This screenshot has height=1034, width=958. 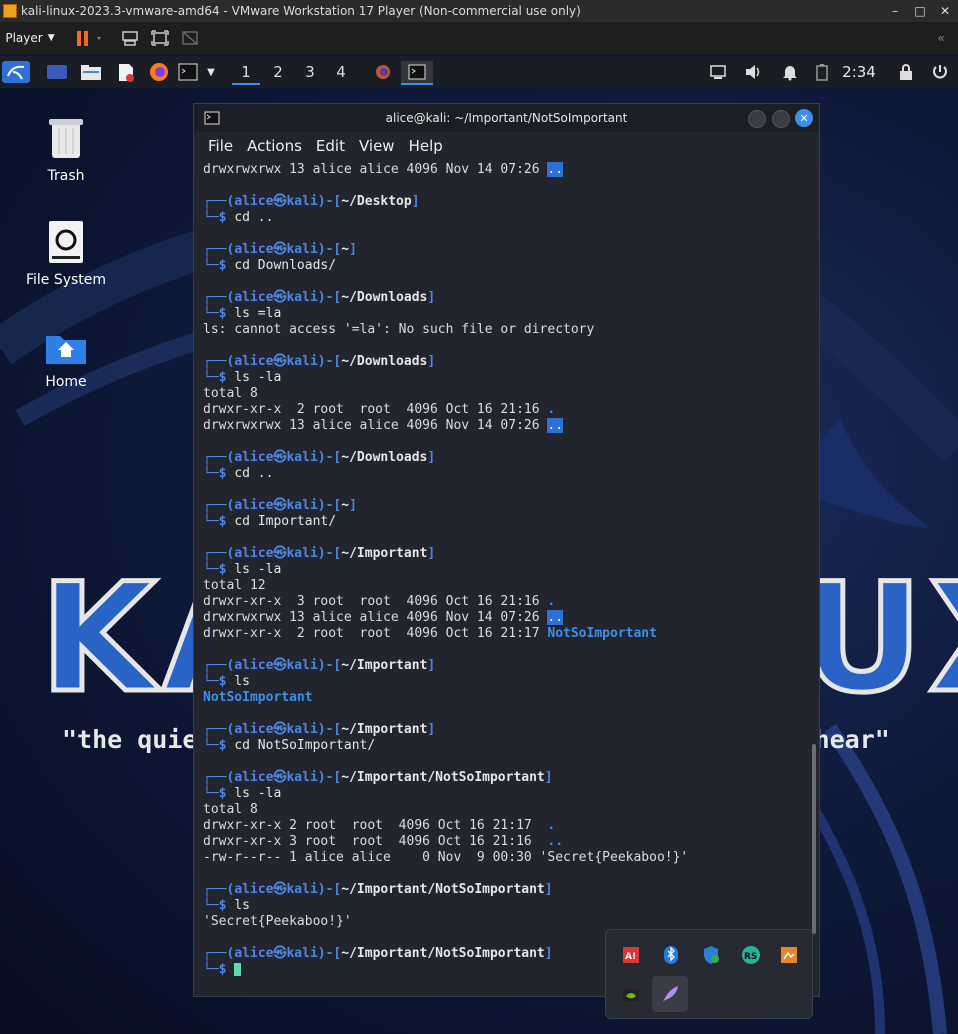 I want to click on terminal-line: NotSoImportant, so click(x=505, y=698).